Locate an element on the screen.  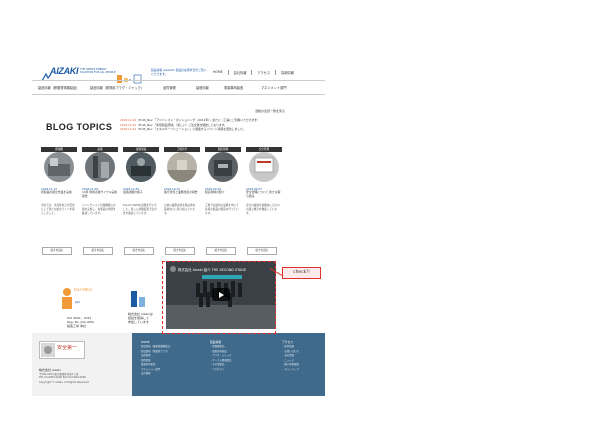
footer-link: ・プラグ・ジャック is located at coordinates (220, 356).